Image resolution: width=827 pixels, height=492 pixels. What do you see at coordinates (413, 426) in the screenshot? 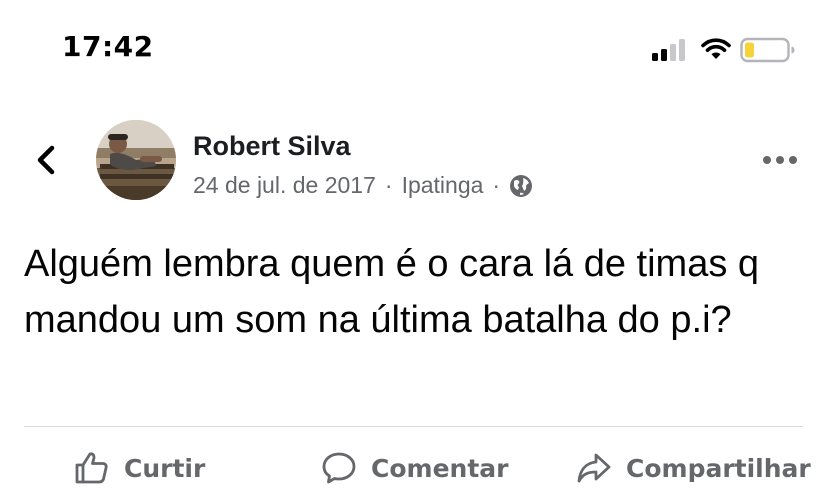
I see `actions-divider` at bounding box center [413, 426].